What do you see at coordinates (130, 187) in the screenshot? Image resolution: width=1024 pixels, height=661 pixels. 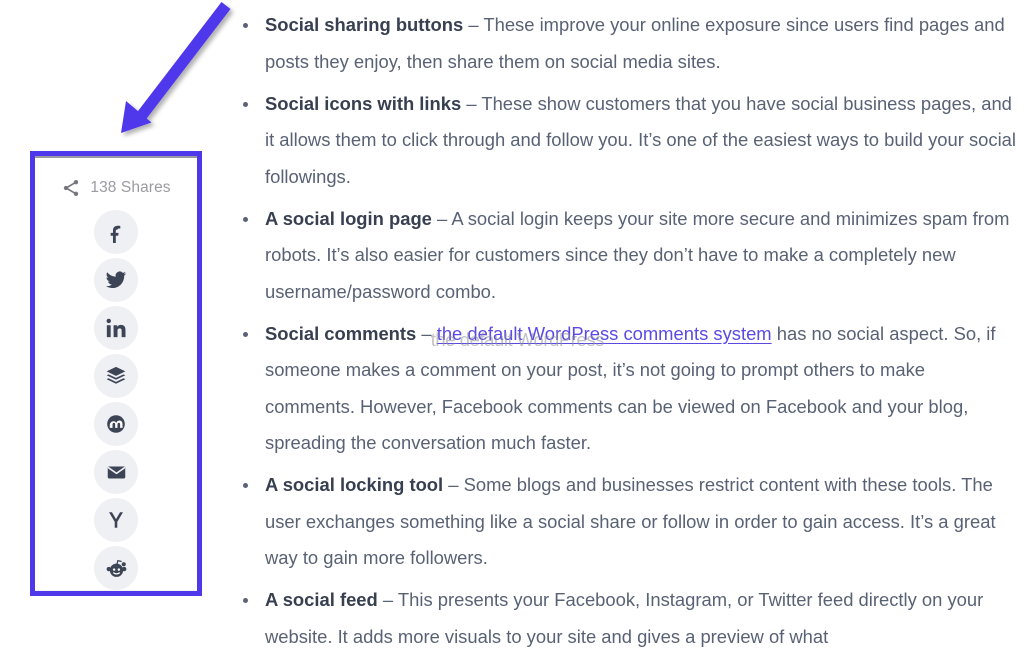 I see `share-count-label: 138 Shares` at bounding box center [130, 187].